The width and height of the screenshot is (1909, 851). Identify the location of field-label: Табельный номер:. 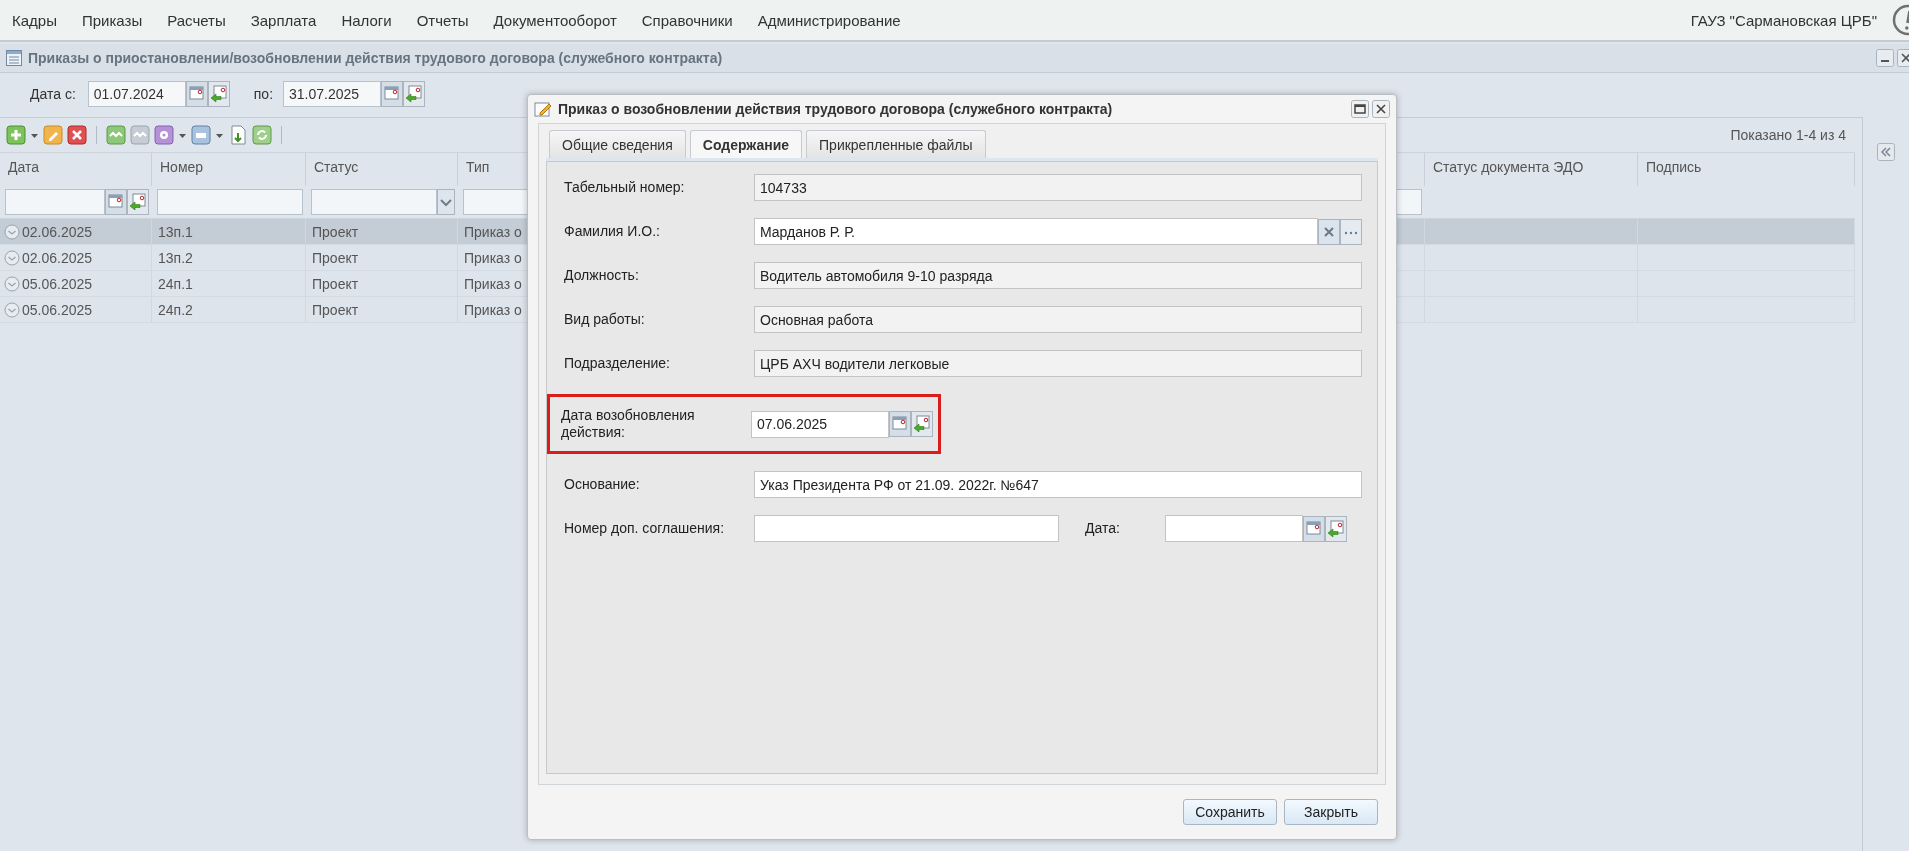
(625, 187).